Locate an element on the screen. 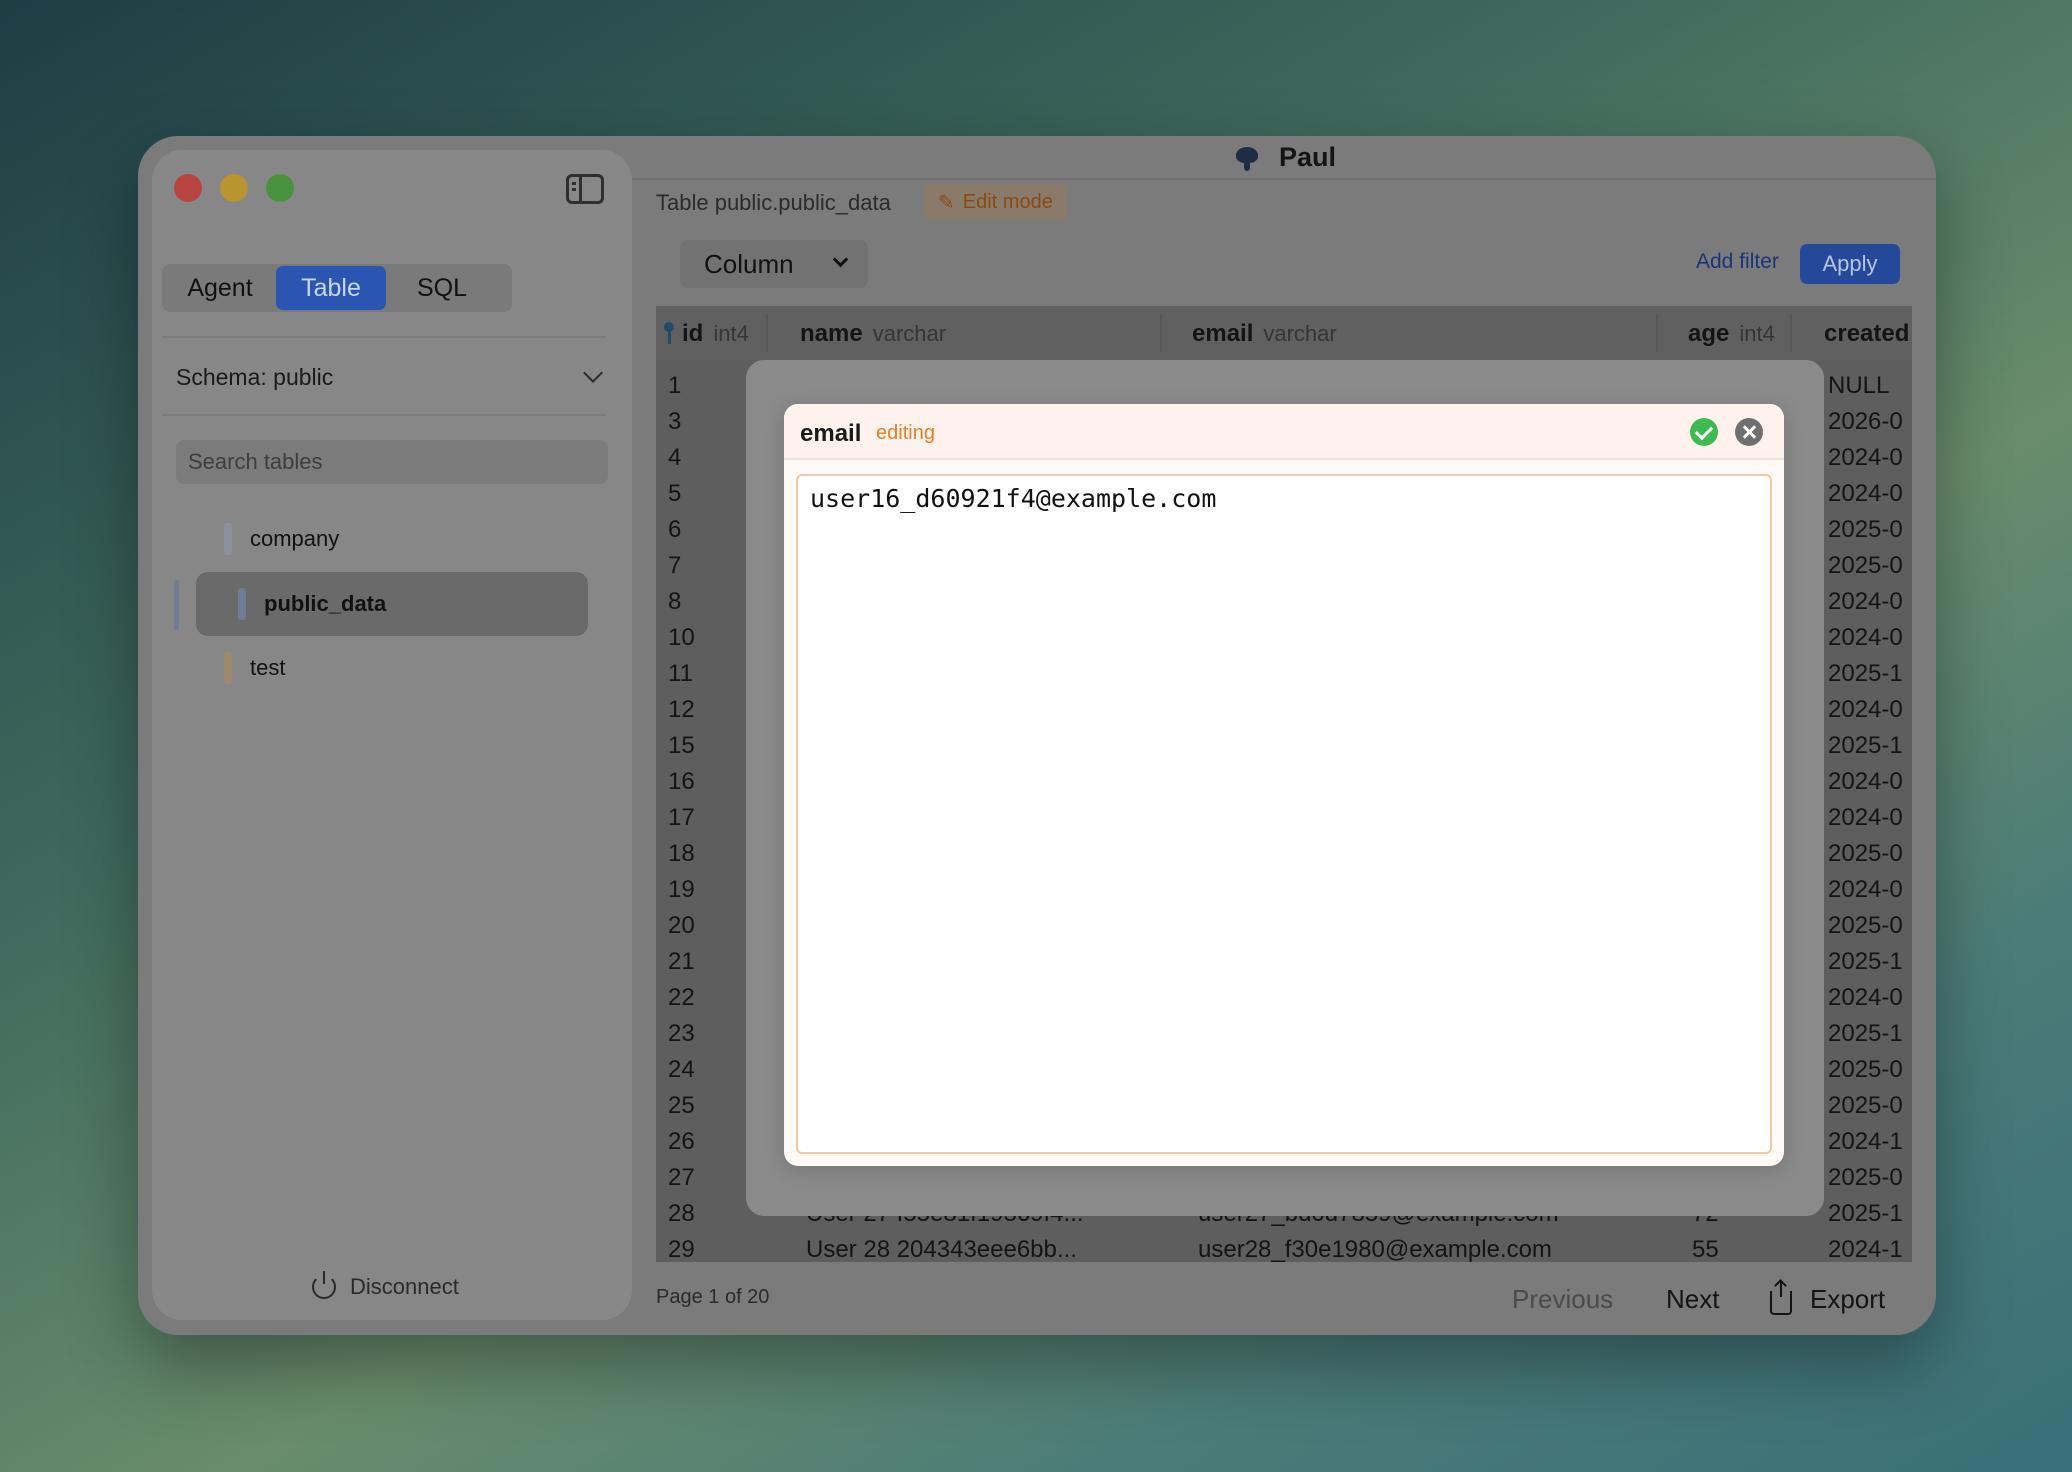  column-header-email: email varchar is located at coordinates (1264, 334).